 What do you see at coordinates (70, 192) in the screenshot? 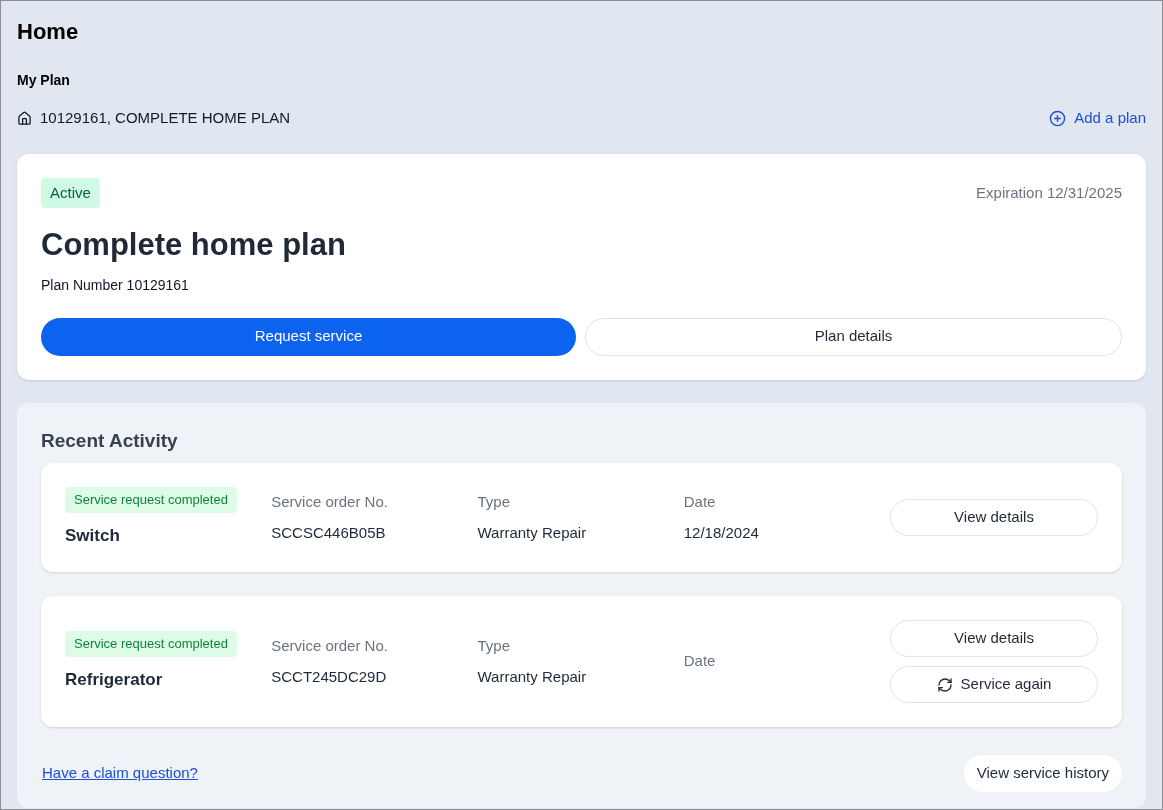
I see `status-badge: Active` at bounding box center [70, 192].